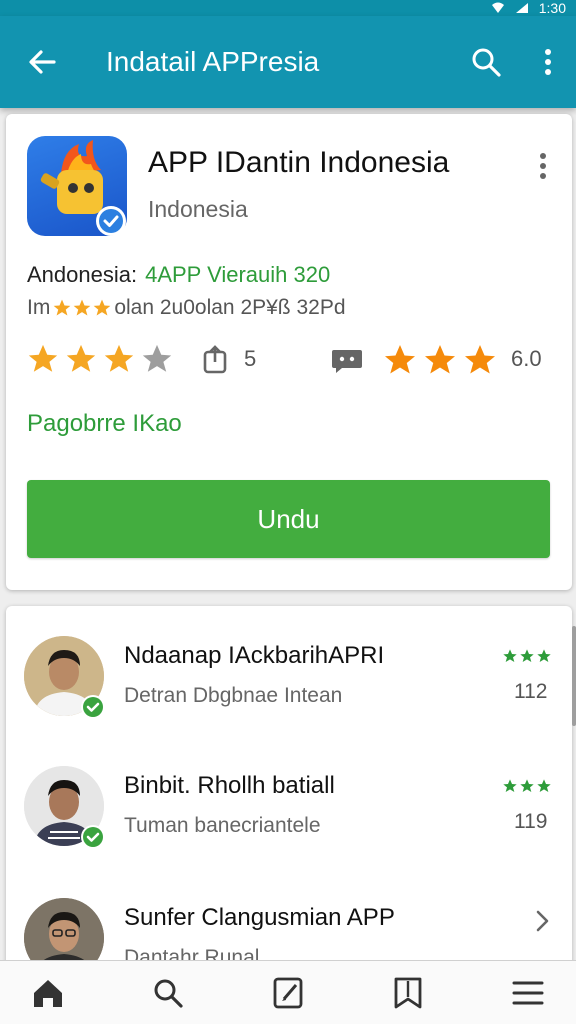 The height and width of the screenshot is (1024, 576). Describe the element at coordinates (198, 209) in the screenshot. I see `app-subtitle: Indonesia` at that location.